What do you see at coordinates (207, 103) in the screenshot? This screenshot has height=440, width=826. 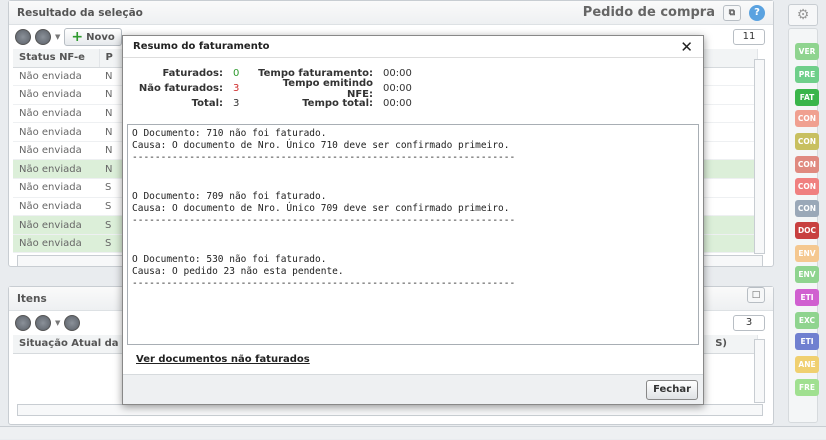 I see `total-label: Total:` at bounding box center [207, 103].